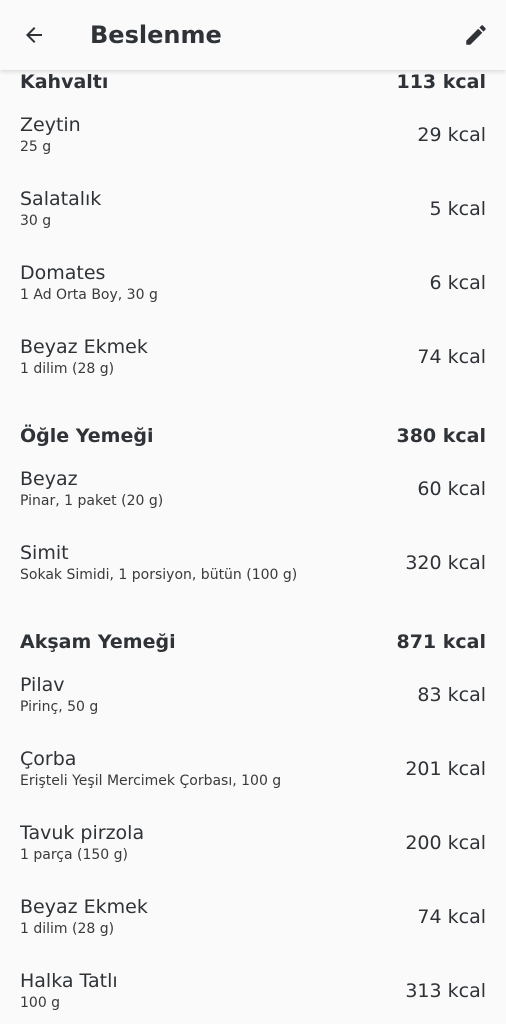  I want to click on food-name: Domates, so click(63, 273).